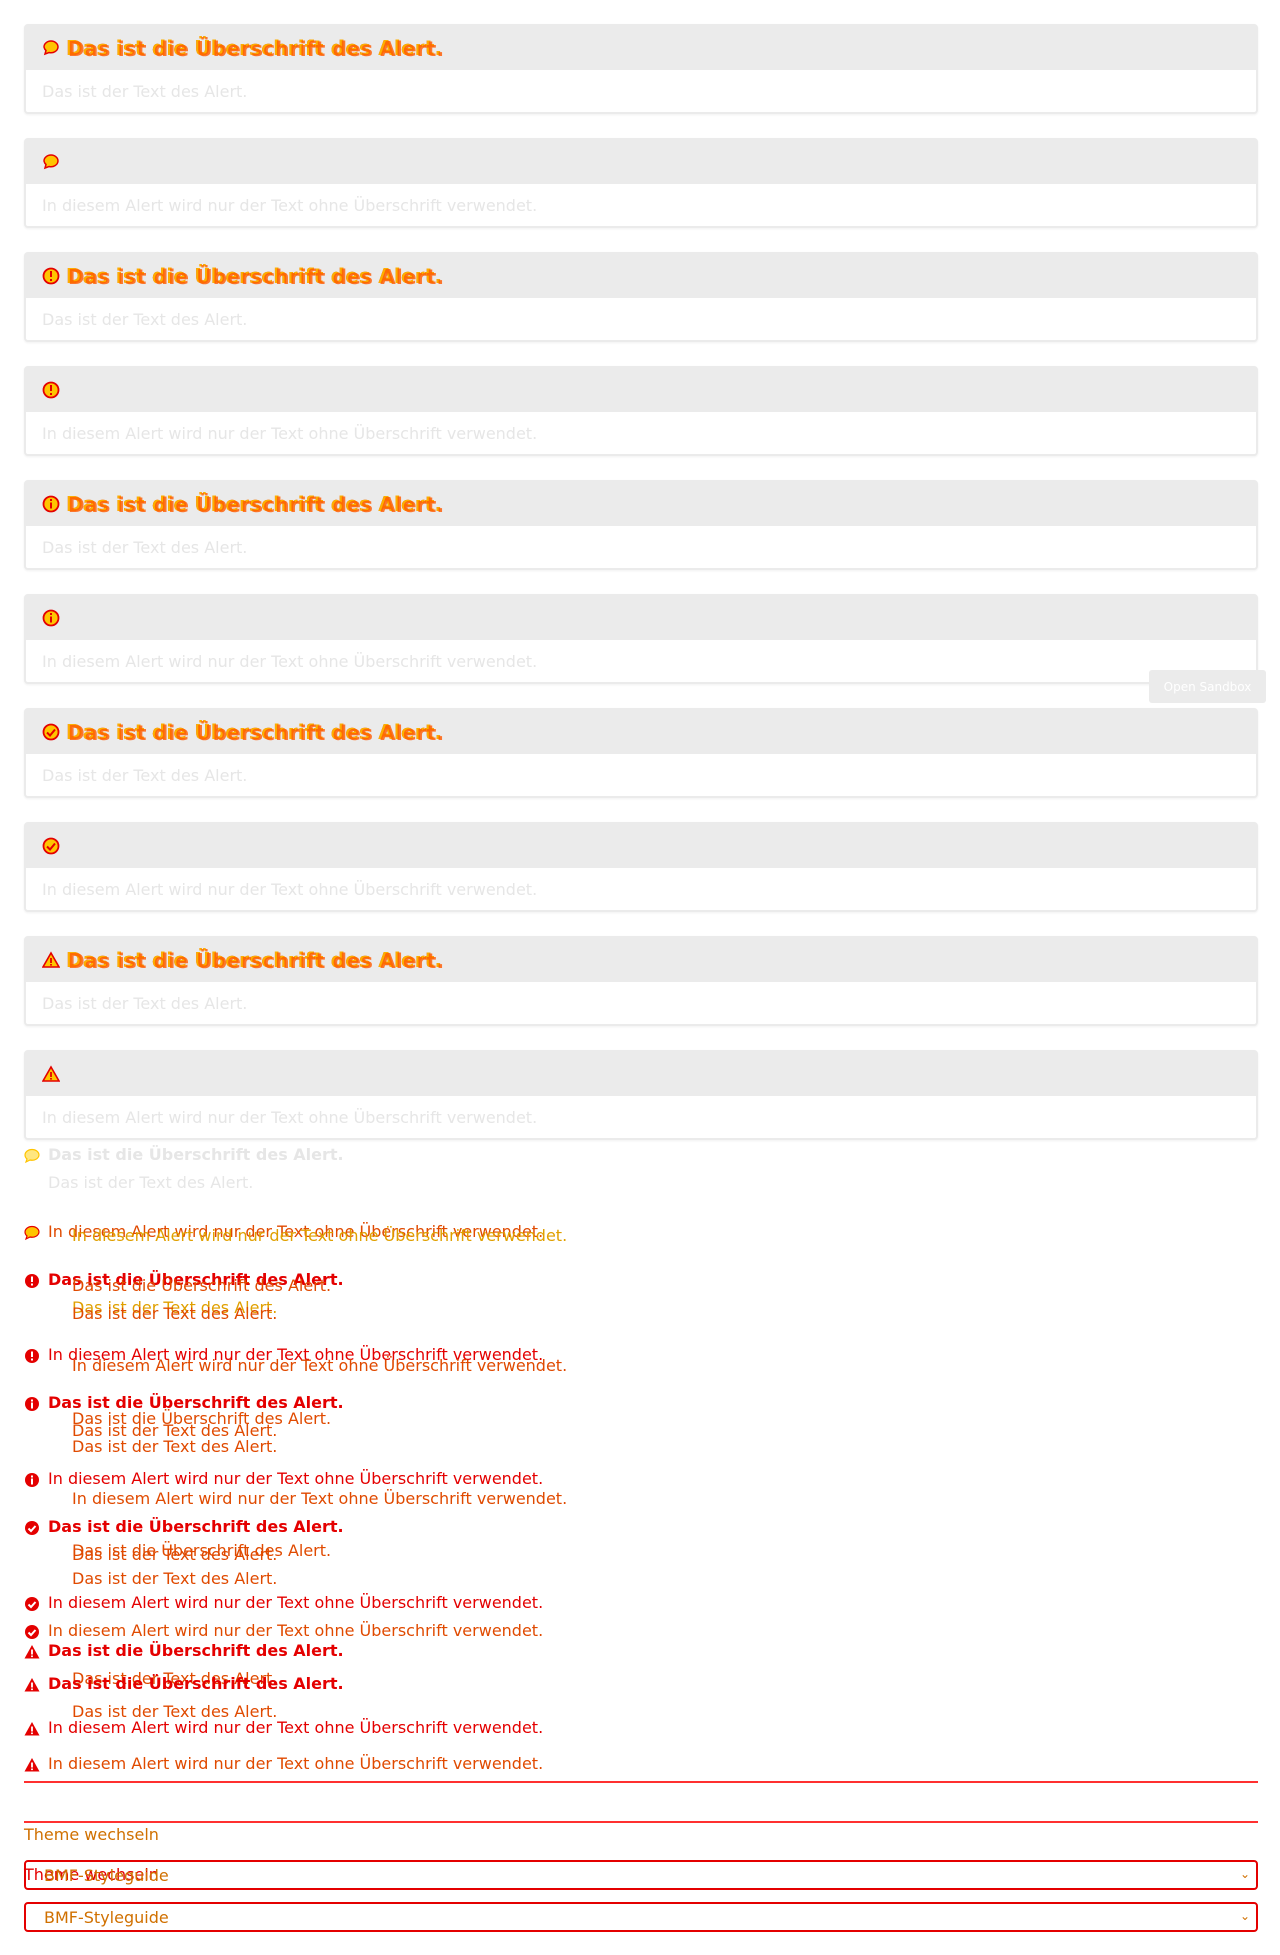 The width and height of the screenshot is (1280, 1955). I want to click on open-sandbox-button: Open Sandbox, so click(1207, 686).